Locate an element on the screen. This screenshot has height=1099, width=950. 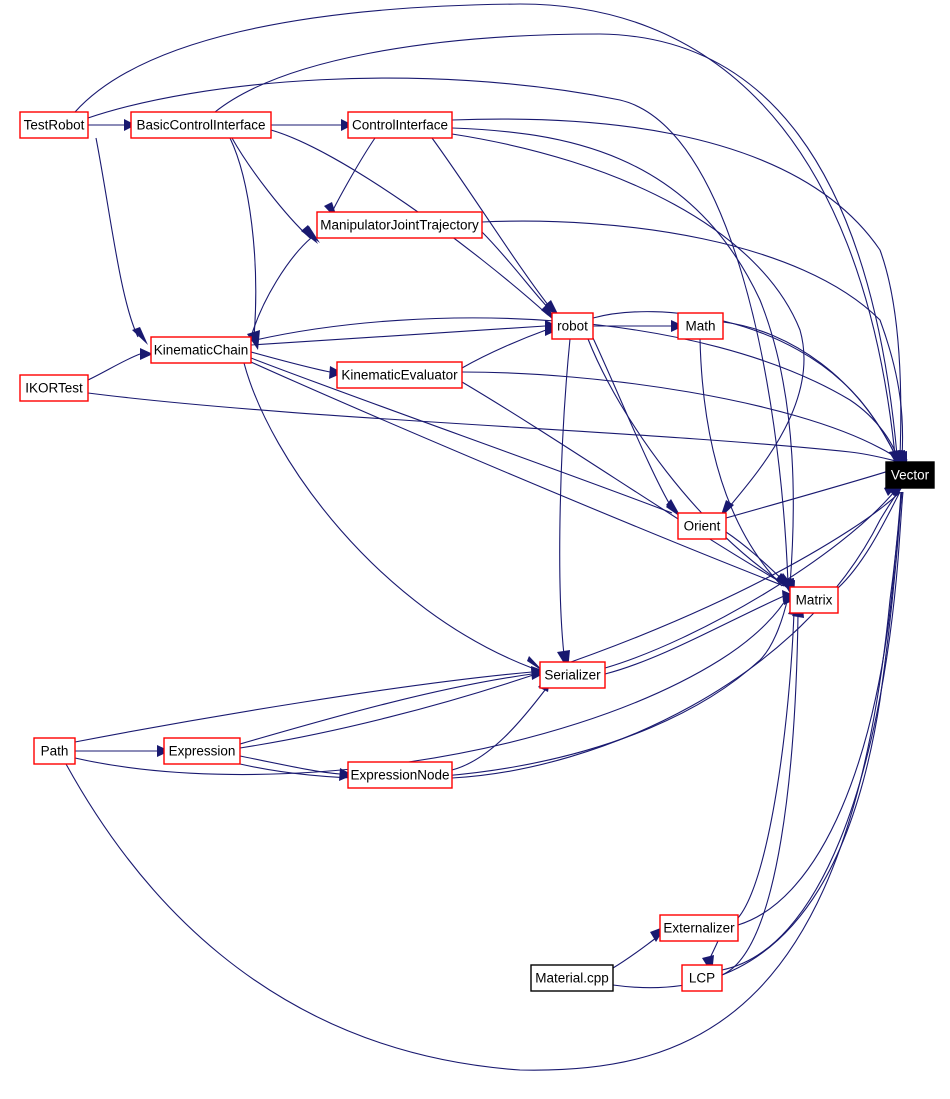
graph-node-serializer: Serializer is located at coordinates (572, 675).